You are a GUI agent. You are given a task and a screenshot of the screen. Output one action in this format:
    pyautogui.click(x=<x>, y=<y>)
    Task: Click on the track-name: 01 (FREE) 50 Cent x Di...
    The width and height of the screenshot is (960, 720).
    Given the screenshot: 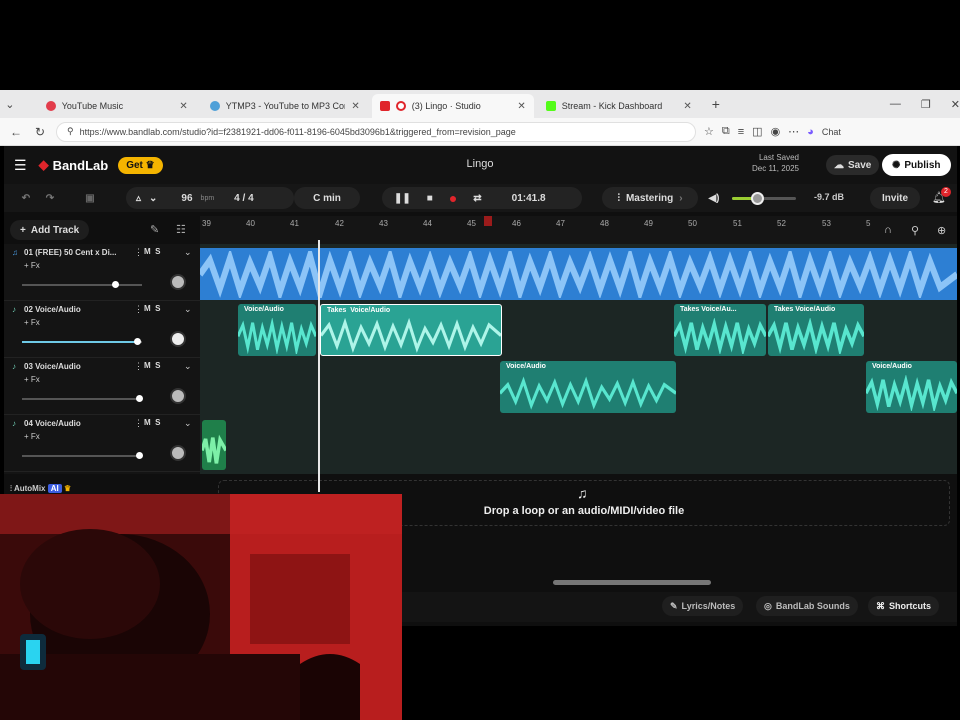 What is the action you would take?
    pyautogui.click(x=70, y=252)
    